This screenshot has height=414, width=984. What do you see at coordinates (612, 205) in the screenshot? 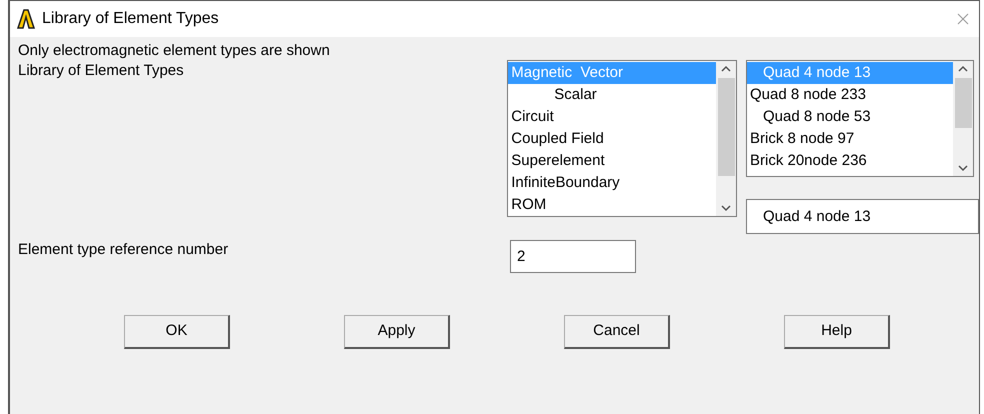
I see `list-item: ROM` at bounding box center [612, 205].